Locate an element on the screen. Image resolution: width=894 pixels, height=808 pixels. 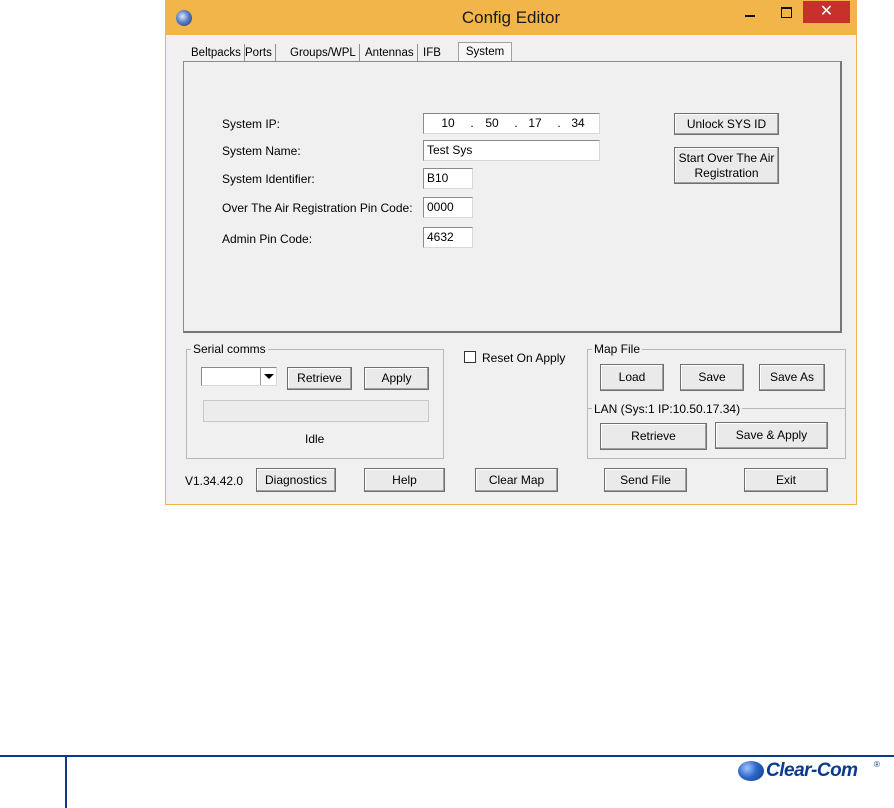
ota-pin-label: Over The Air Registration Pin Code: is located at coordinates (317, 208).